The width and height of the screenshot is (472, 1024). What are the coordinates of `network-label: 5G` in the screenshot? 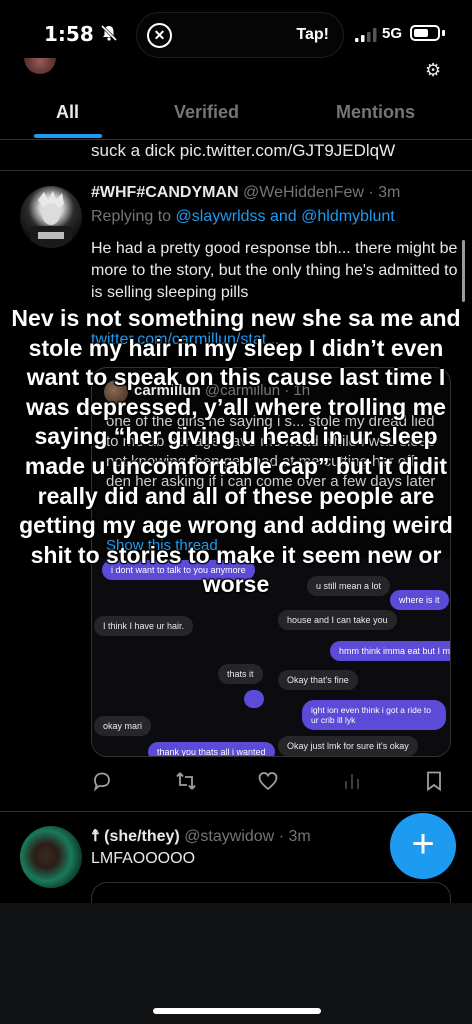 It's located at (392, 33).